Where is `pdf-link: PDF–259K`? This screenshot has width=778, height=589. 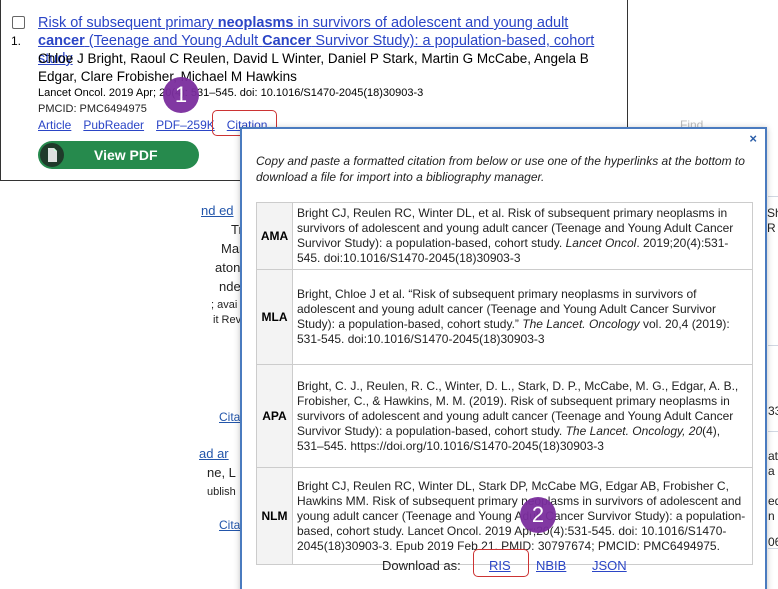 pdf-link: PDF–259K is located at coordinates (185, 125).